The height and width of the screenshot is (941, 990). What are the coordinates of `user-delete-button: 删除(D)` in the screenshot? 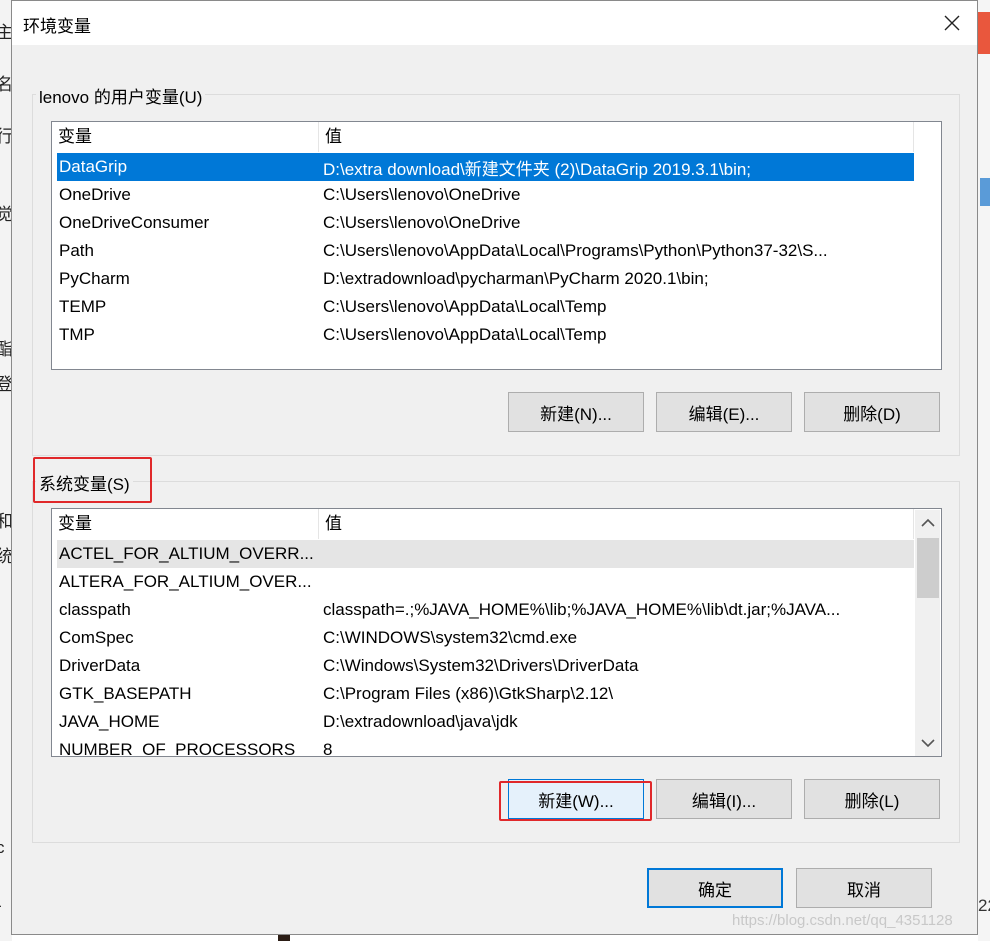 It's located at (872, 412).